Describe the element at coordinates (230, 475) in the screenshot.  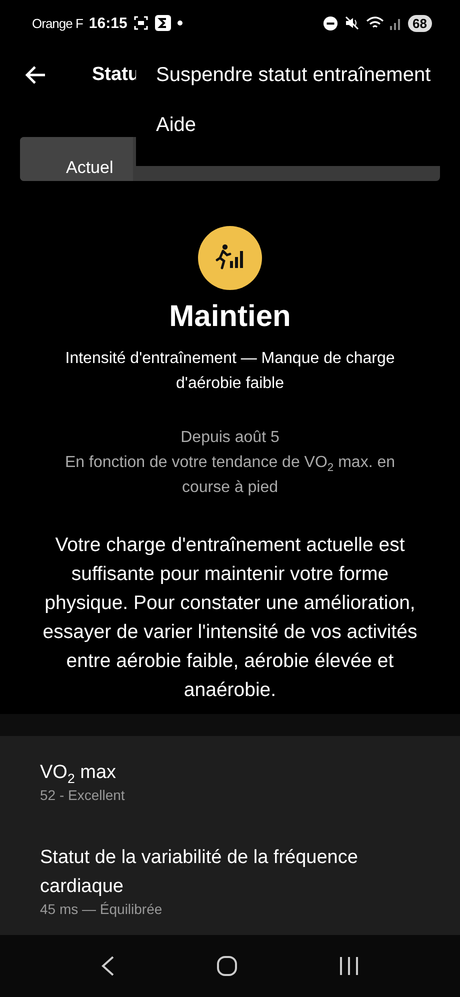
I see `basis-note: En fonction de votre tendance de VO$_{2}$ max. en course à pied` at that location.